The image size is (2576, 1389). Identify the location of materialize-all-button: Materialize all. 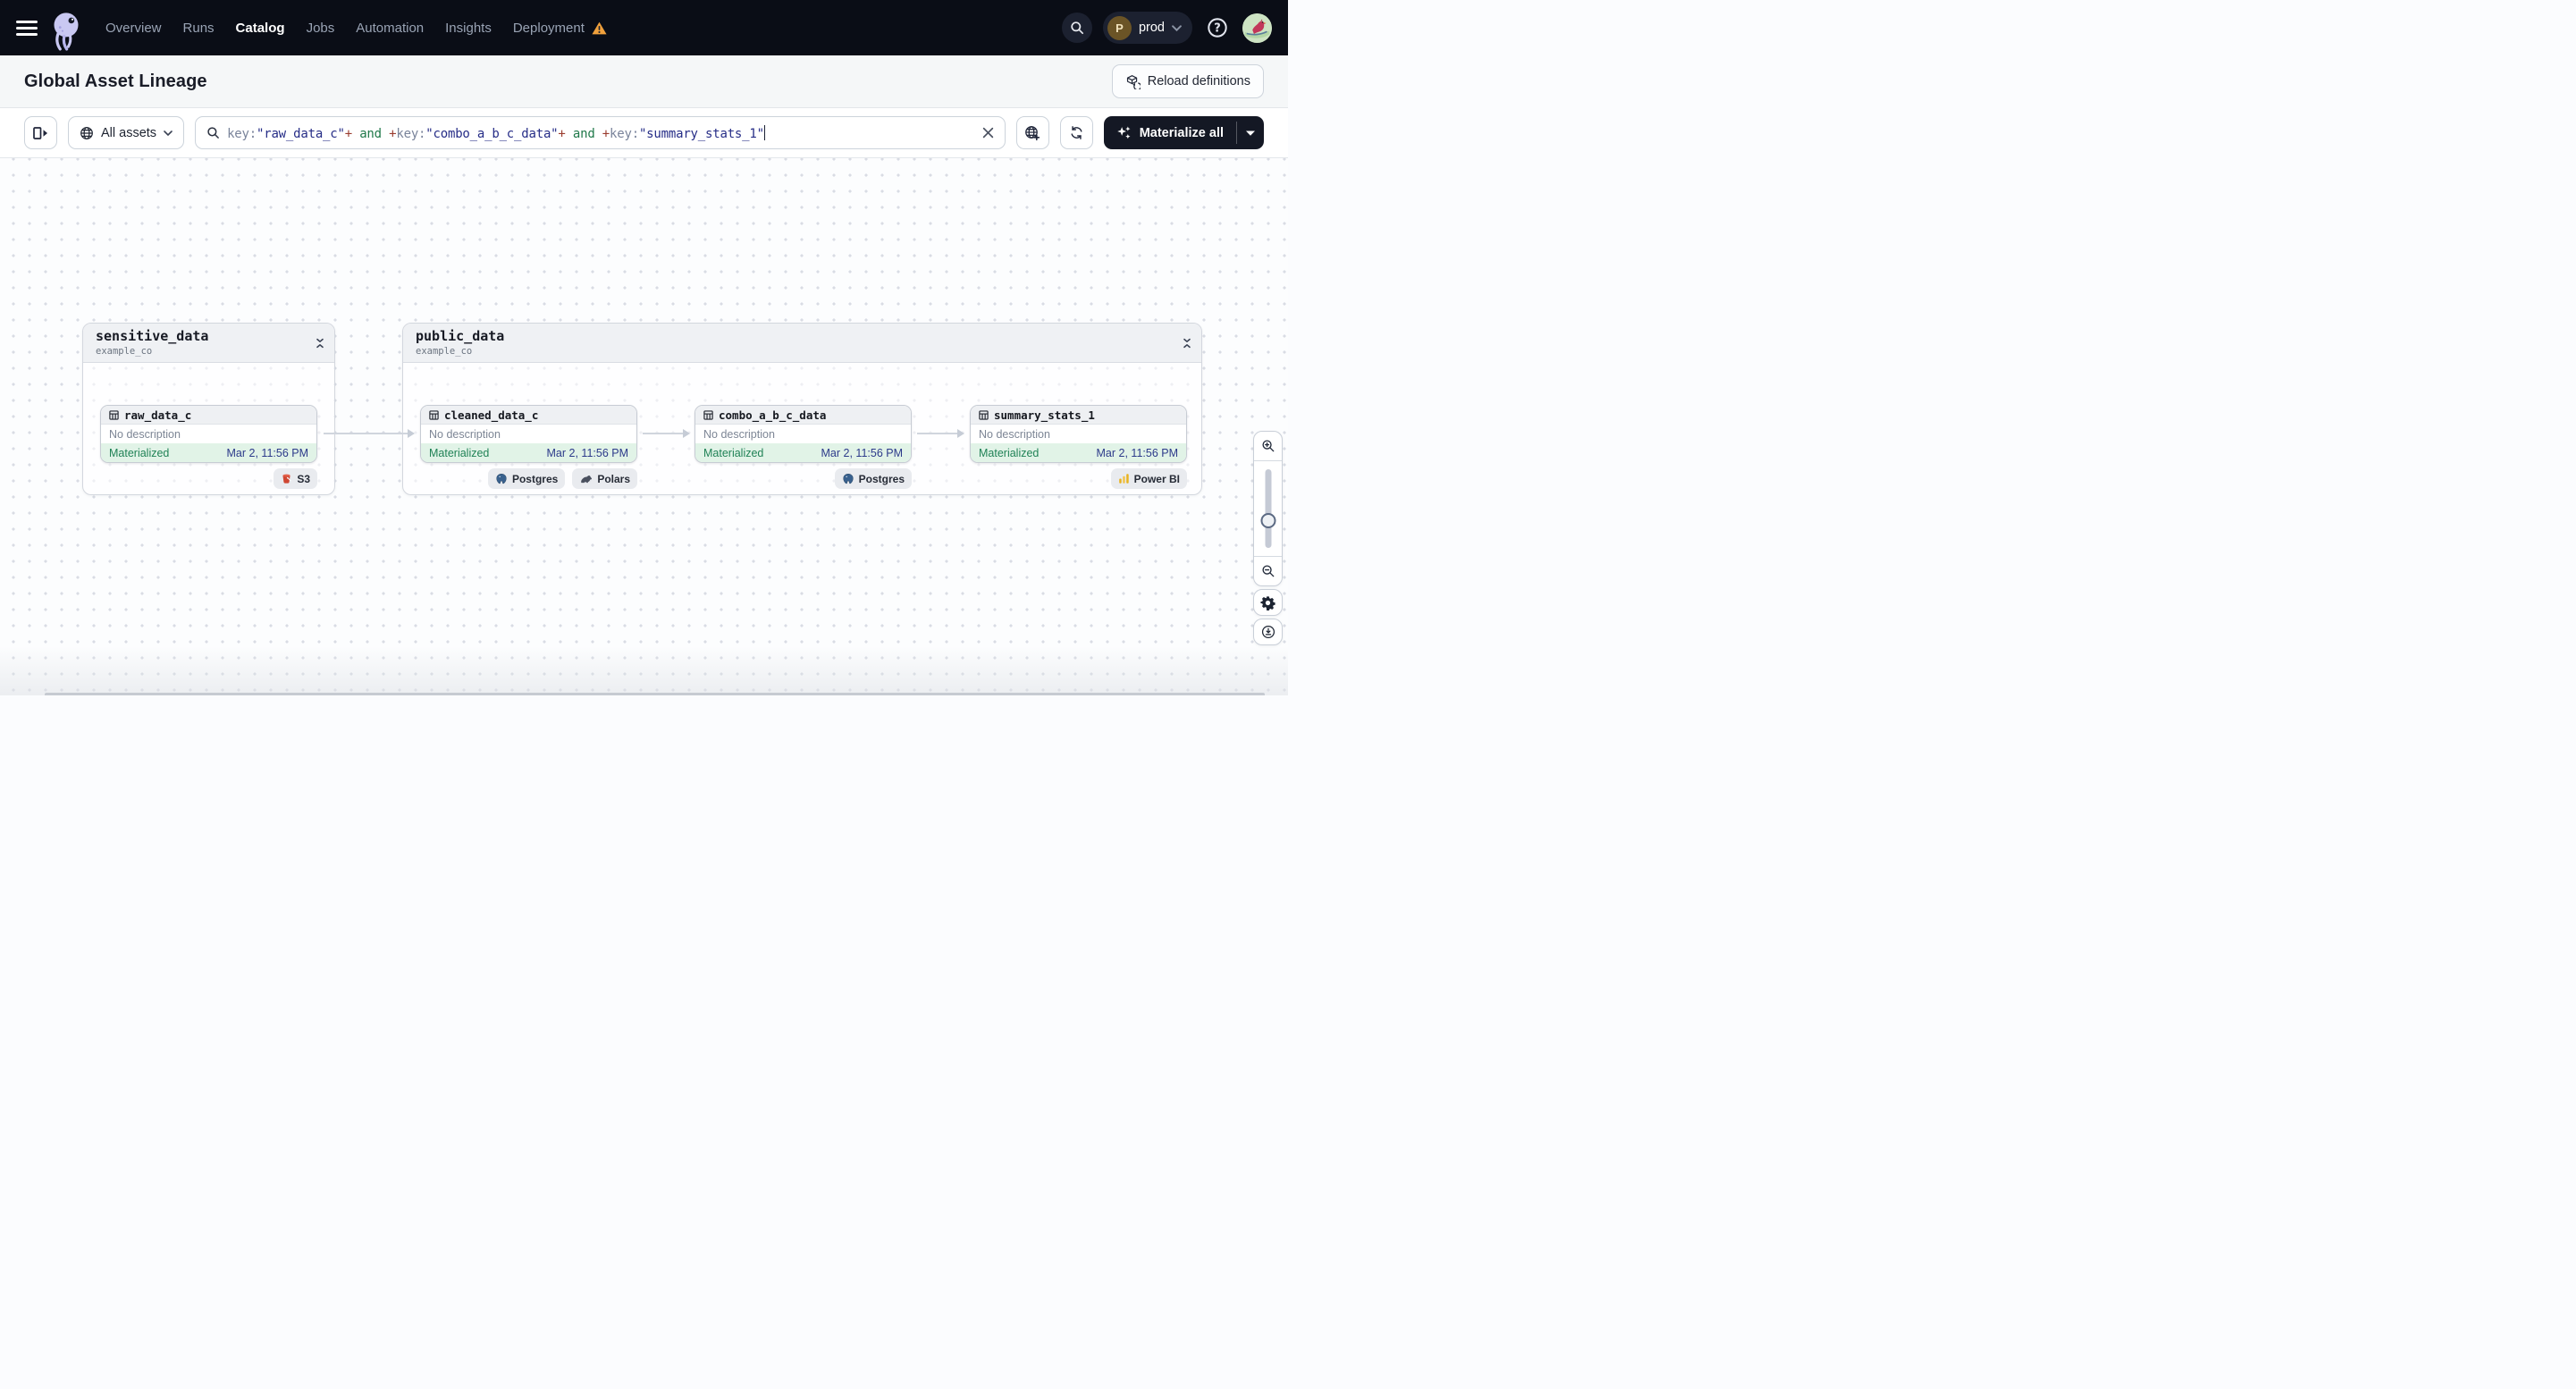
(1170, 132).